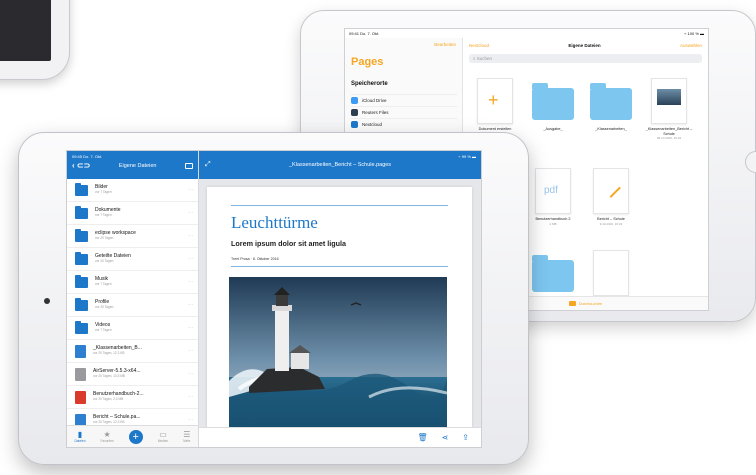 The width and height of the screenshot is (756, 475). I want to click on tile-folder: _Klassenarbeiten_, so click(611, 104).